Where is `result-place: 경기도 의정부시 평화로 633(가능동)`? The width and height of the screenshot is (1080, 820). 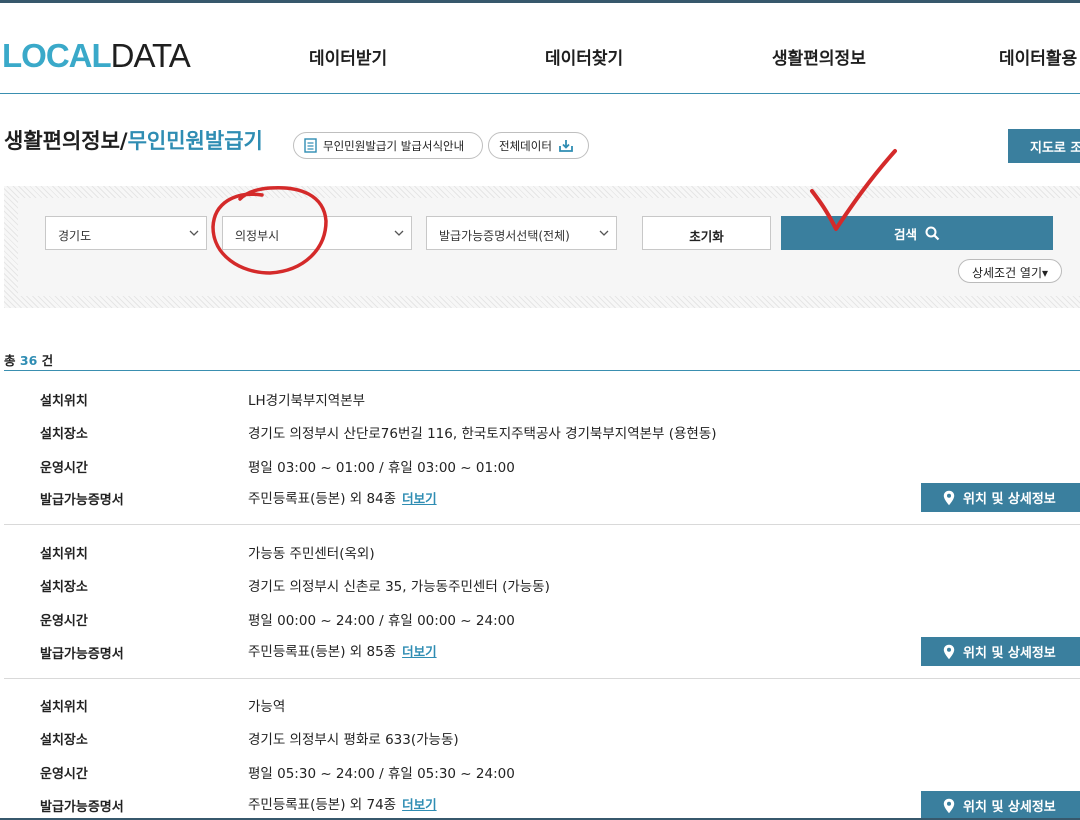
result-place: 경기도 의정부시 평화로 633(가능동) is located at coordinates (353, 740).